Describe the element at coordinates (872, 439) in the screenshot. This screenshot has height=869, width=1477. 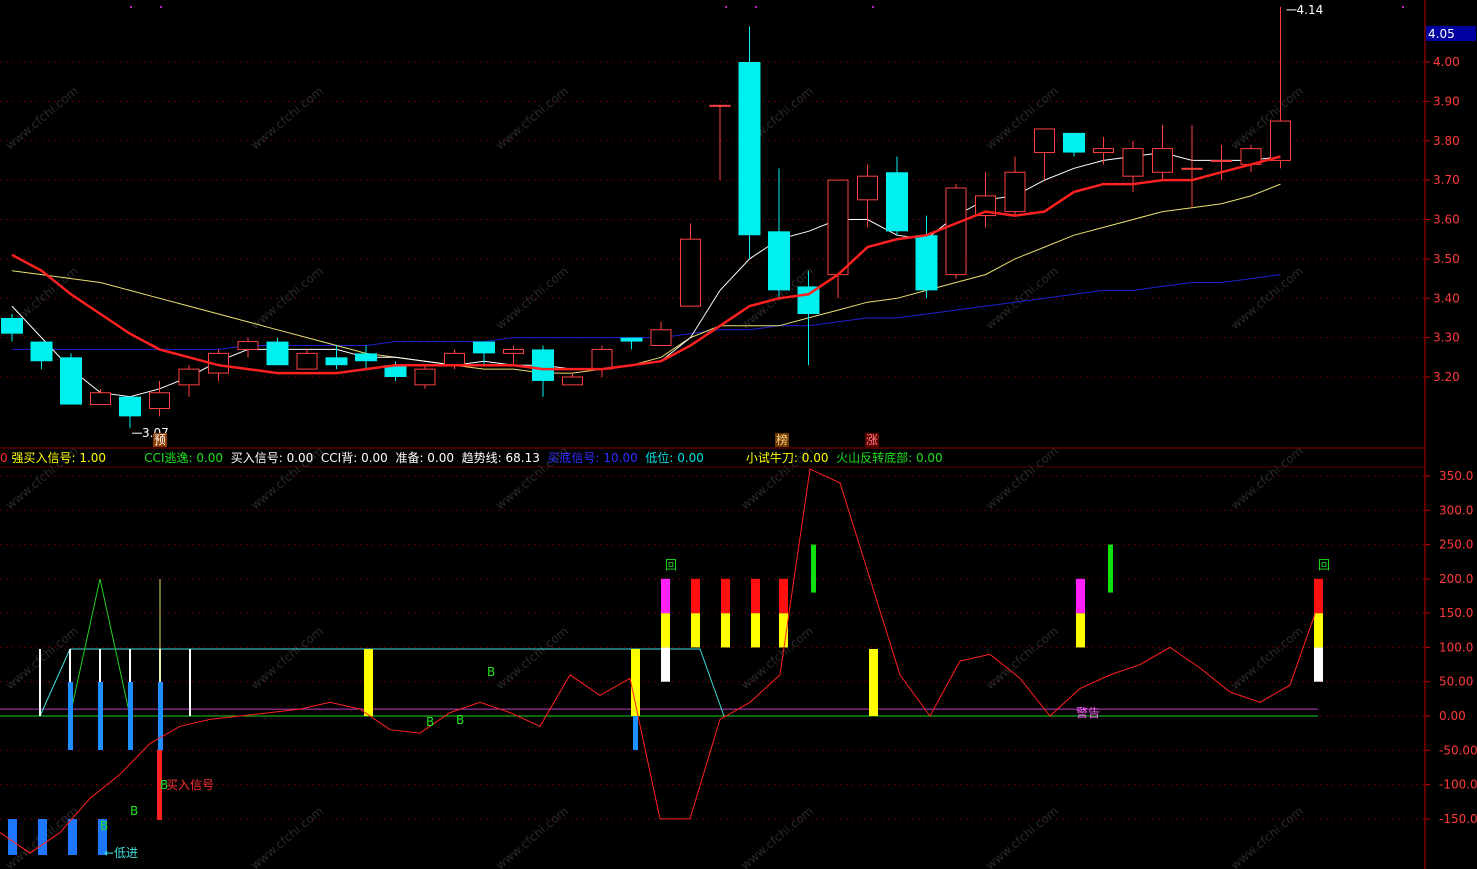
I see `zhang-marker: 涨` at that location.